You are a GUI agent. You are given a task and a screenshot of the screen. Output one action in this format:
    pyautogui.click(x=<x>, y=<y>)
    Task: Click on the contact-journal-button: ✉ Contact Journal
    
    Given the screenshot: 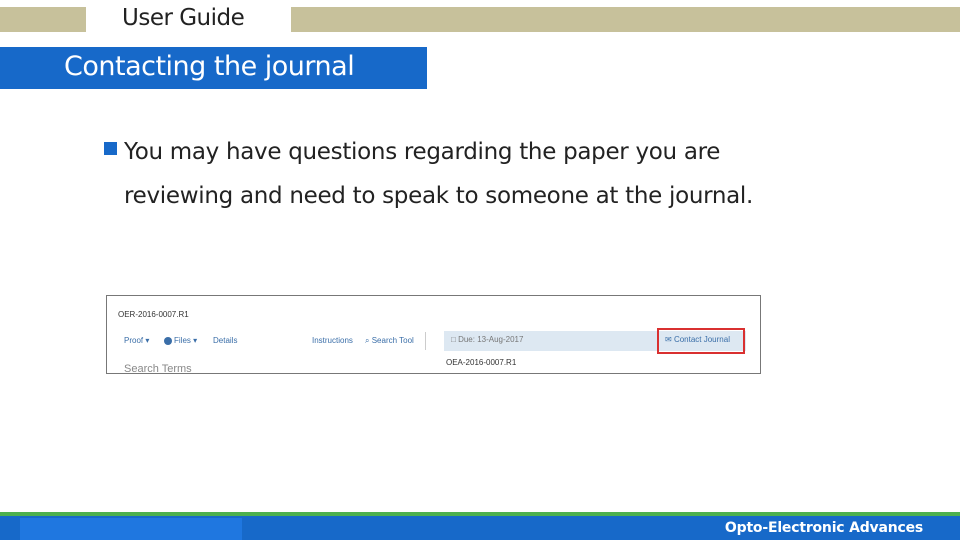 What is the action you would take?
    pyautogui.click(x=697, y=339)
    